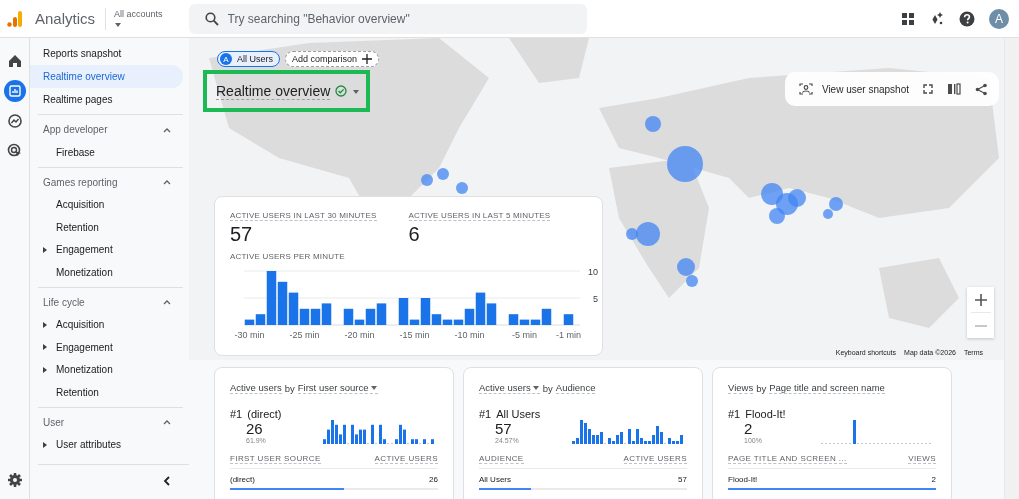 The width and height of the screenshot is (1019, 499). I want to click on scrollbar, so click(1011, 268).